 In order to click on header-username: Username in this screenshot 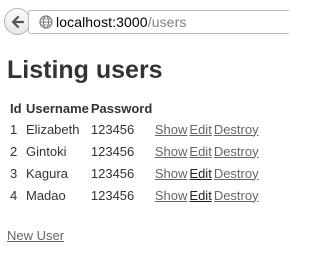, I will do `click(57, 108)`.